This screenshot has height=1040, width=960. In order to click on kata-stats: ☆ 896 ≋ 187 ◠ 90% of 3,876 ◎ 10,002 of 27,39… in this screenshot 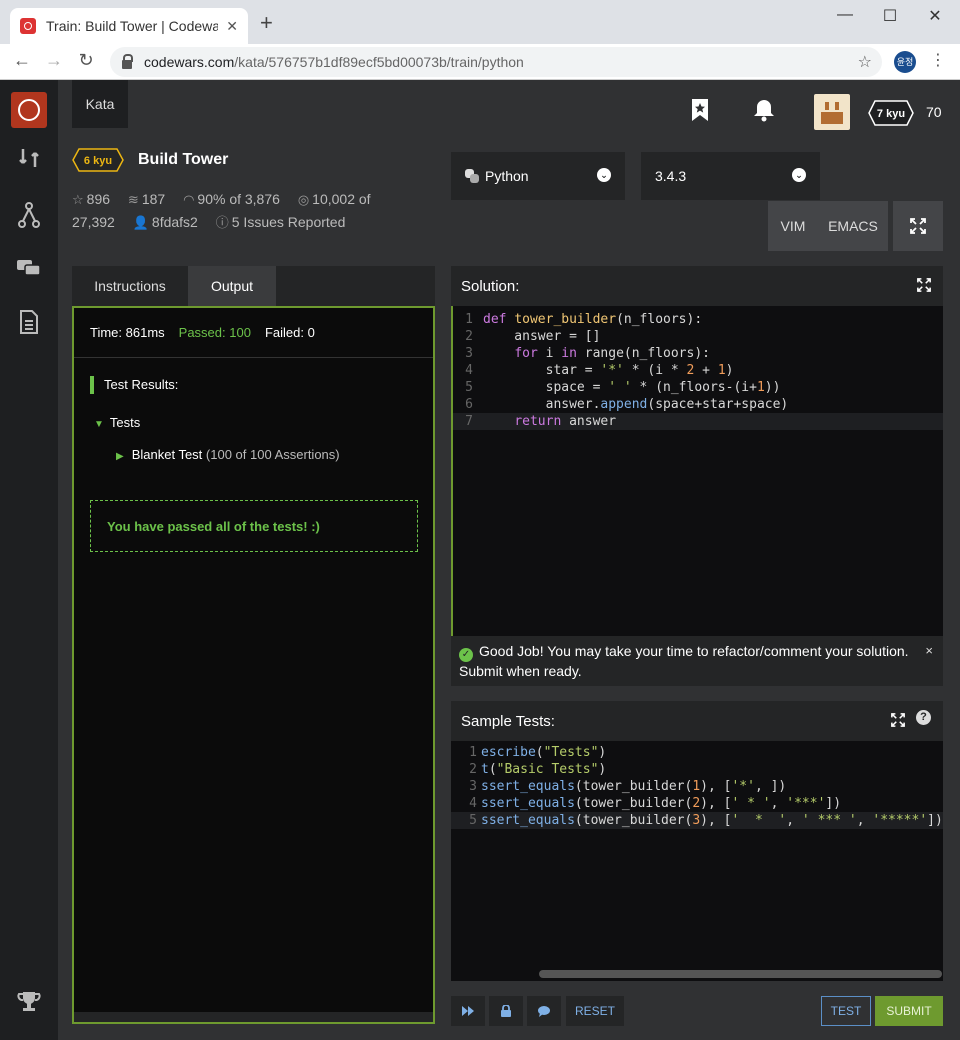, I will do `click(227, 211)`.